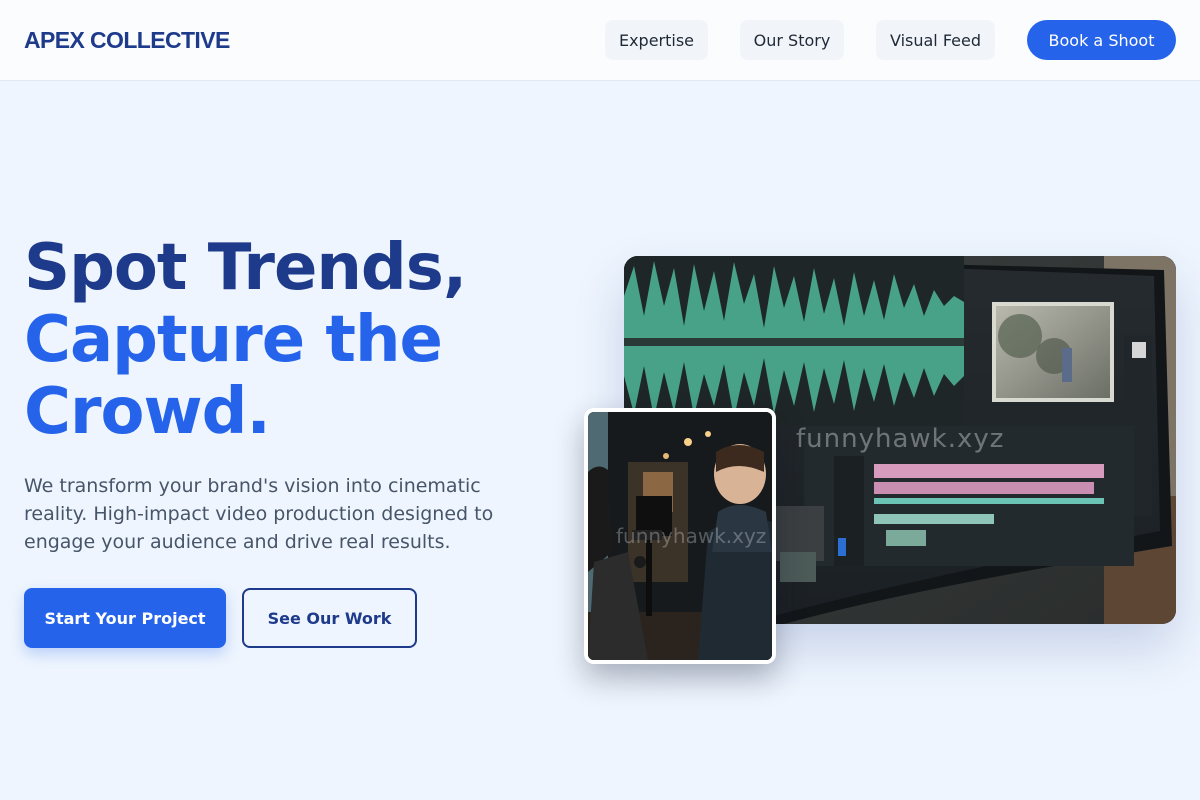 This screenshot has height=800, width=1200. I want to click on timeline-panel, so click(969, 496).